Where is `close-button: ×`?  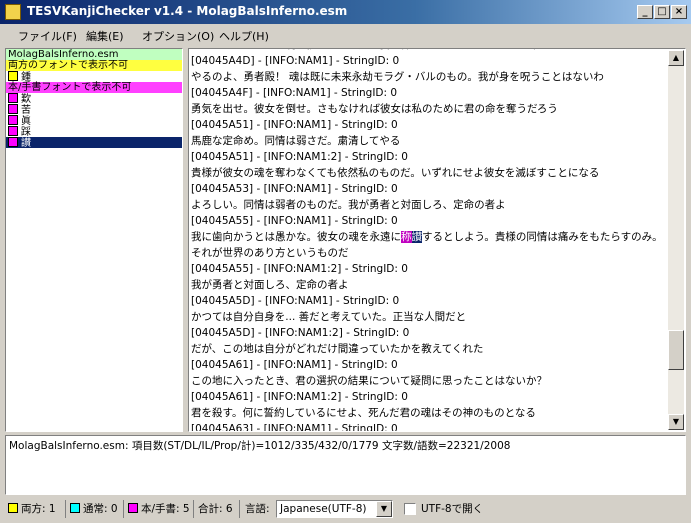 close-button: × is located at coordinates (679, 12).